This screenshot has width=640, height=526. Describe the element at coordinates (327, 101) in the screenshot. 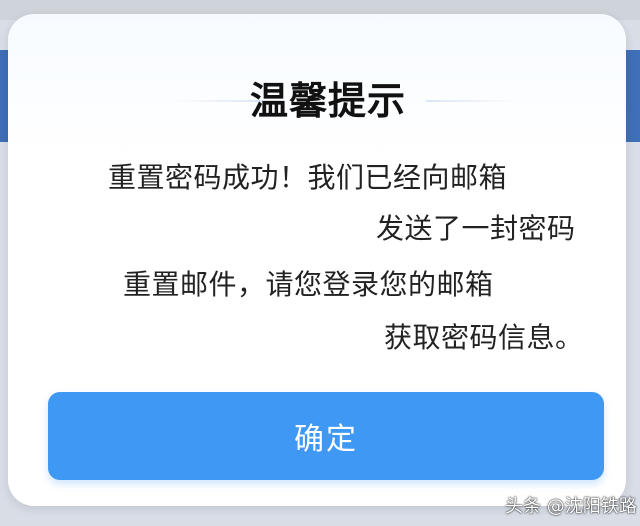

I see `dialog-title: 温馨提示` at that location.